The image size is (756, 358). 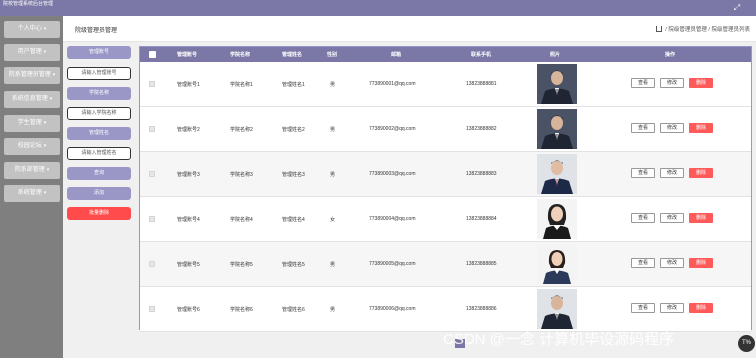 What do you see at coordinates (99, 52) in the screenshot?
I see `account-label: 管理账号` at bounding box center [99, 52].